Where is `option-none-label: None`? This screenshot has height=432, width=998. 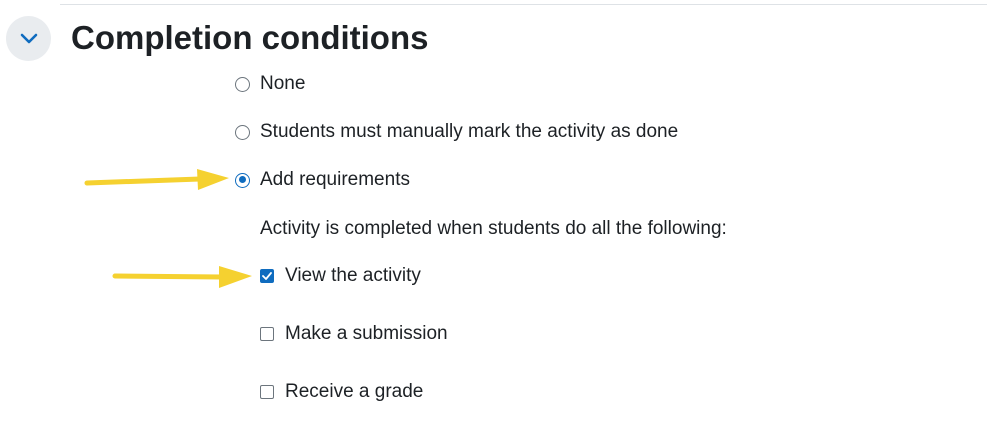 option-none-label: None is located at coordinates (282, 84).